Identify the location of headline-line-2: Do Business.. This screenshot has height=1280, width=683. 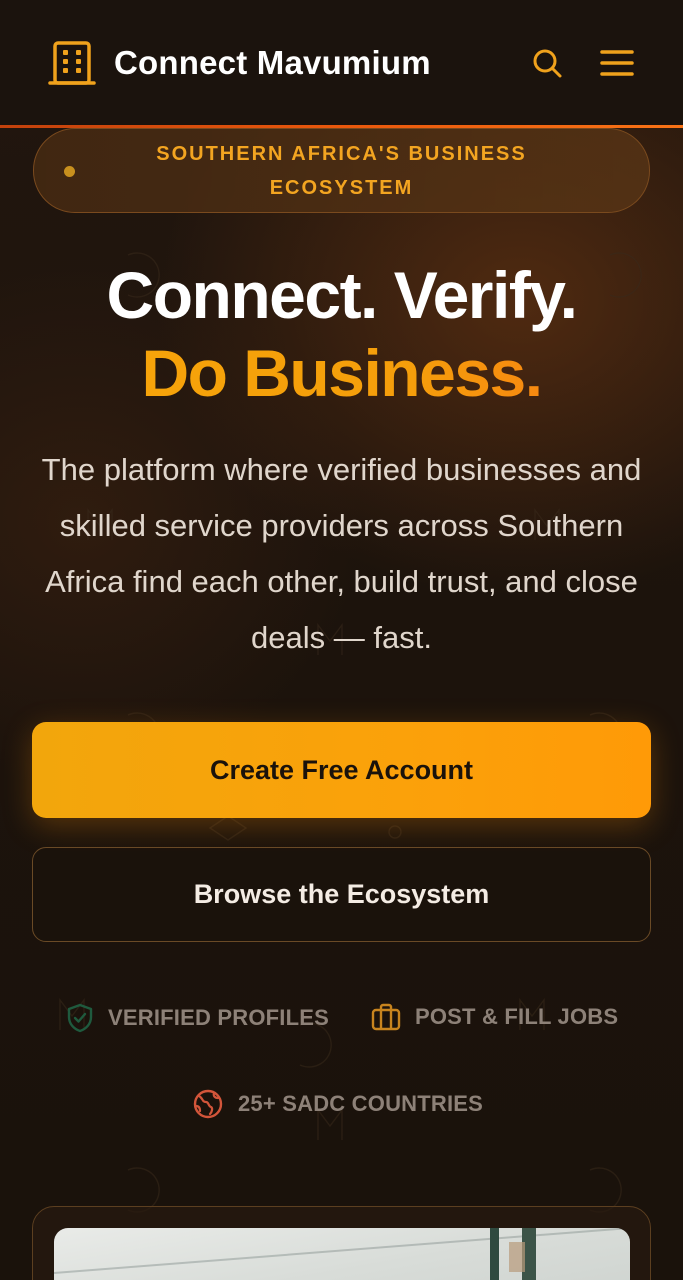
(341, 373).